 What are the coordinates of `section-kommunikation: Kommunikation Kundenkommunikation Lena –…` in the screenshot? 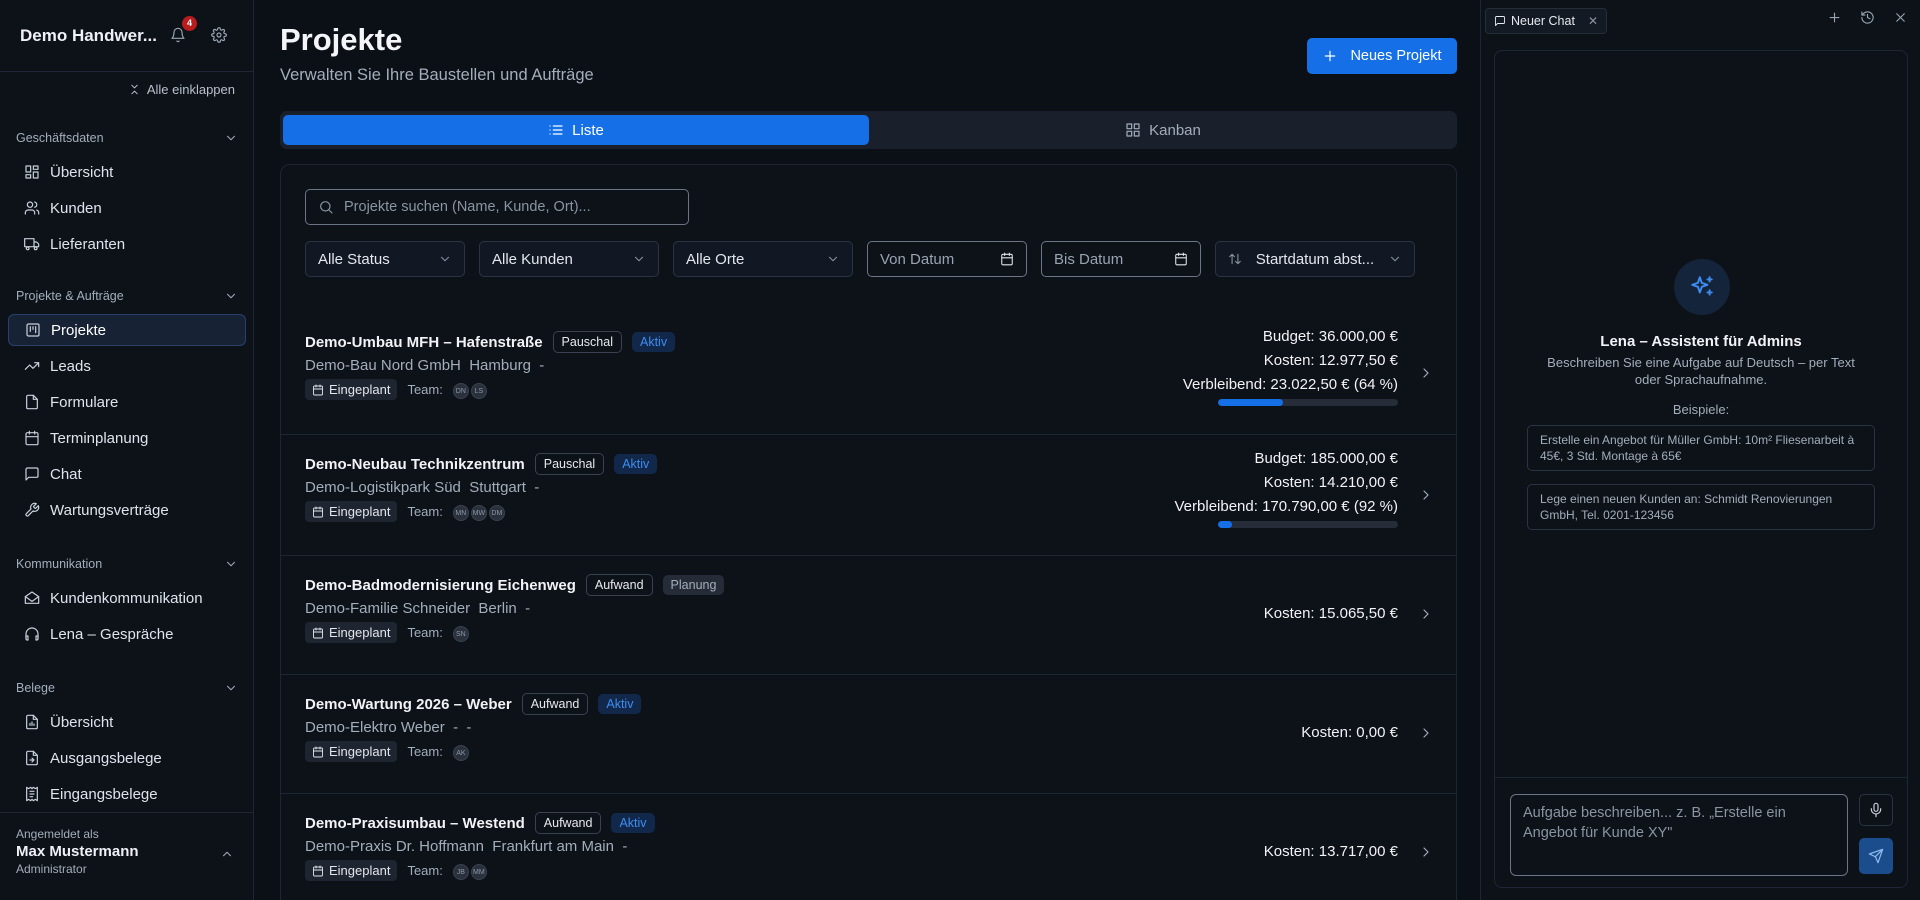 It's located at (127, 602).